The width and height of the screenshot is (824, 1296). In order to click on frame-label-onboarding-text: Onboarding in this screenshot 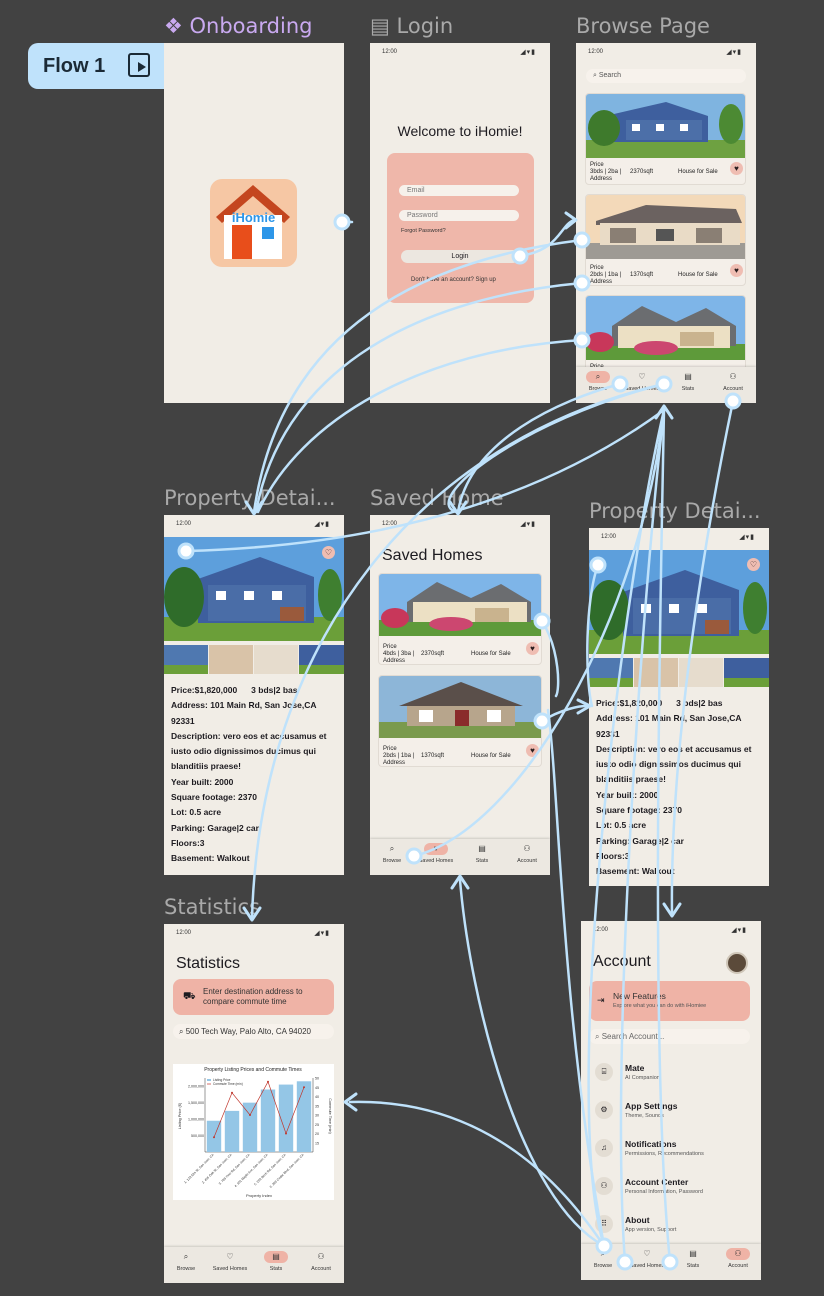, I will do `click(251, 26)`.